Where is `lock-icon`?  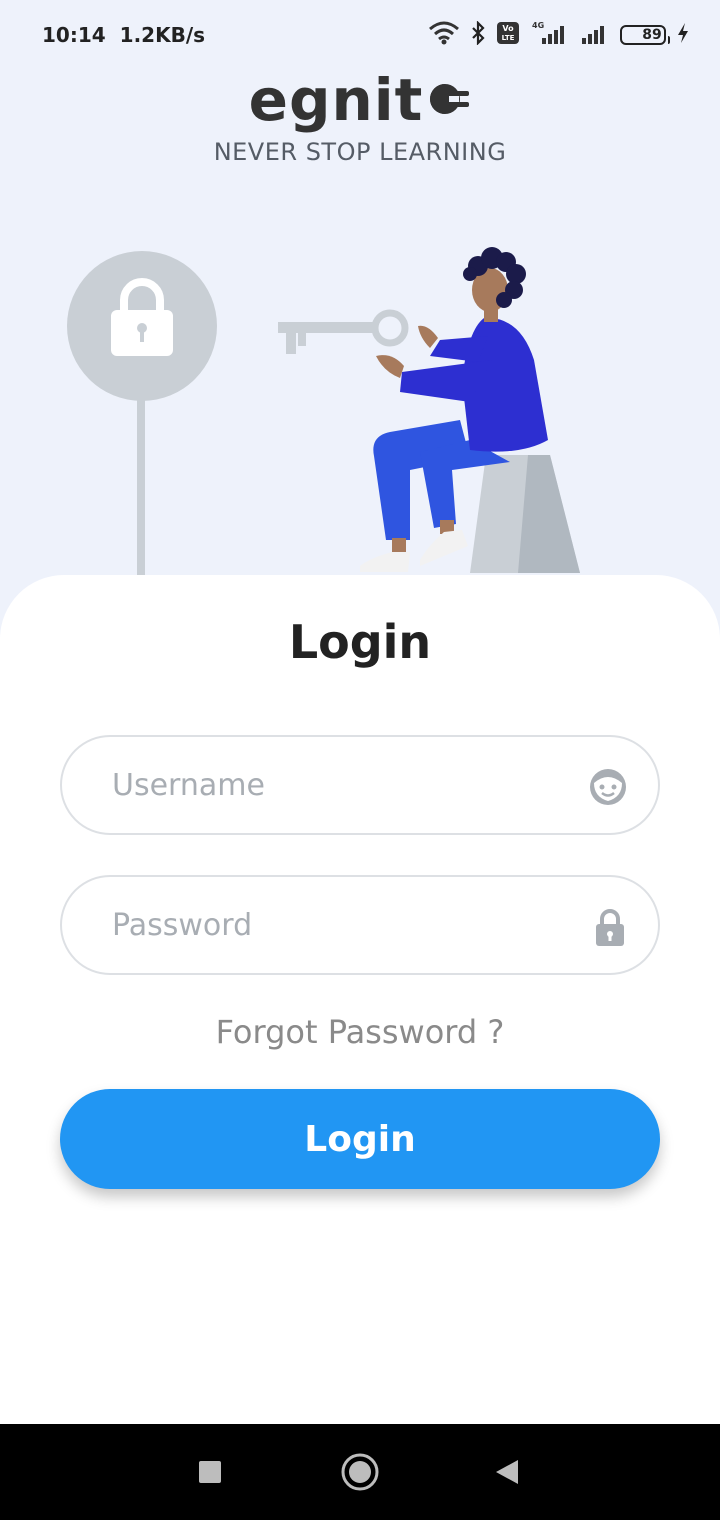 lock-icon is located at coordinates (610, 929).